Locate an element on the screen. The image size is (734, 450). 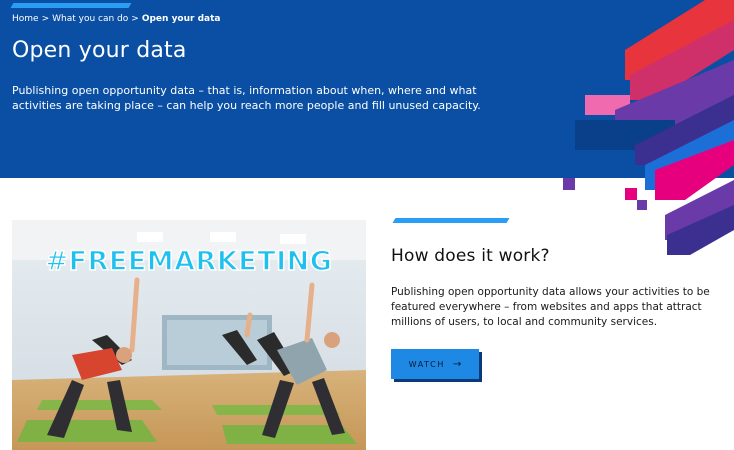
breadcrumb-section-link: What you can do is located at coordinates (90, 19).